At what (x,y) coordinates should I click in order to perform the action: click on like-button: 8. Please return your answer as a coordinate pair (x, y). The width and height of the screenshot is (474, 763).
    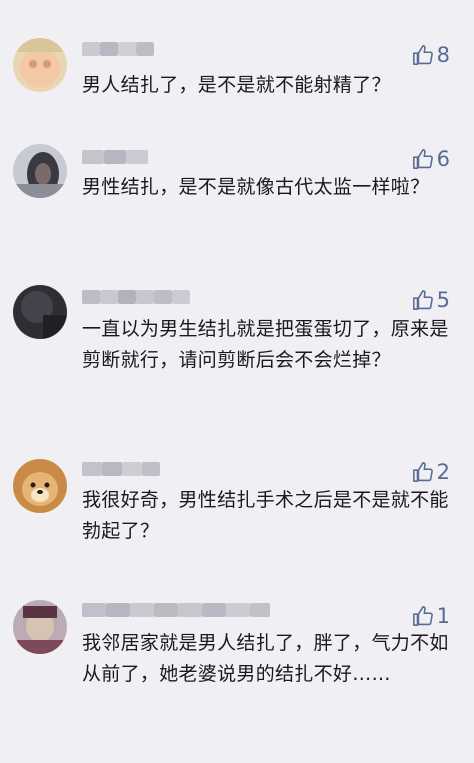
    Looking at the image, I should click on (431, 55).